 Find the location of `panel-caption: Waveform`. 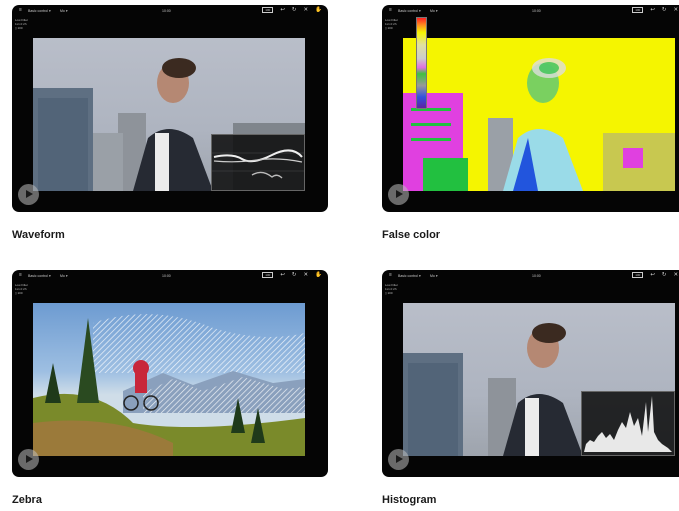

panel-caption: Waveform is located at coordinates (38, 235).